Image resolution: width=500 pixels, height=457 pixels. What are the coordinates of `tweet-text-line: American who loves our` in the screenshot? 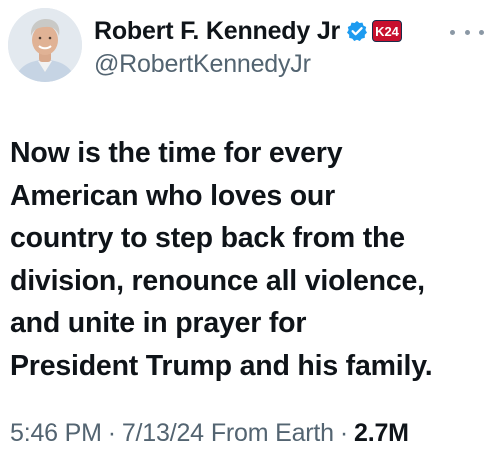 It's located at (173, 195).